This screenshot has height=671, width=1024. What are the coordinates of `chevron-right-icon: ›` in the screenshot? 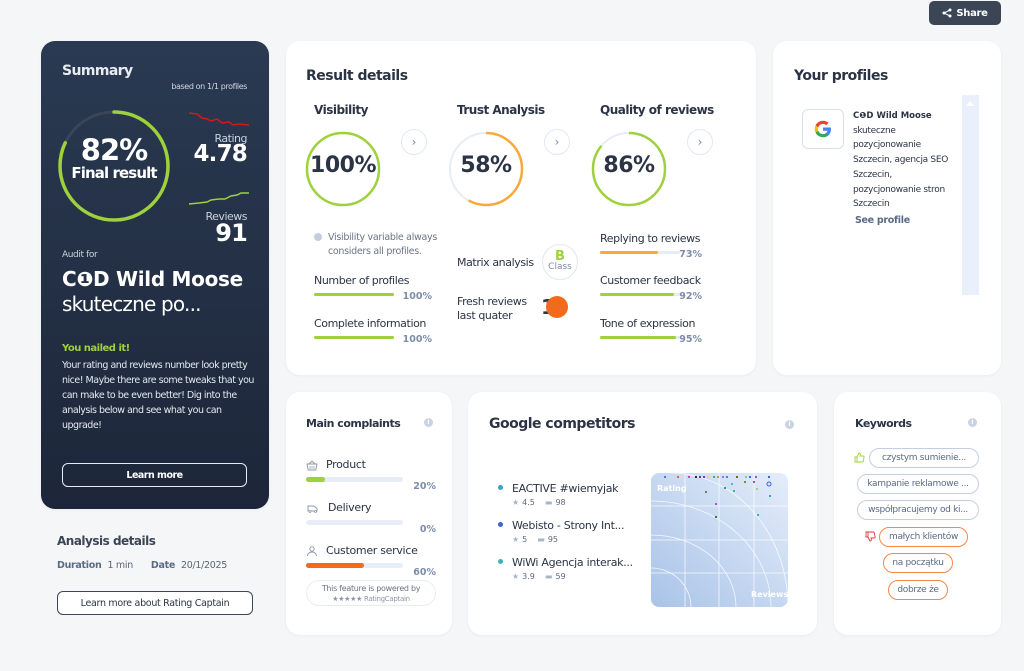 It's located at (700, 142).